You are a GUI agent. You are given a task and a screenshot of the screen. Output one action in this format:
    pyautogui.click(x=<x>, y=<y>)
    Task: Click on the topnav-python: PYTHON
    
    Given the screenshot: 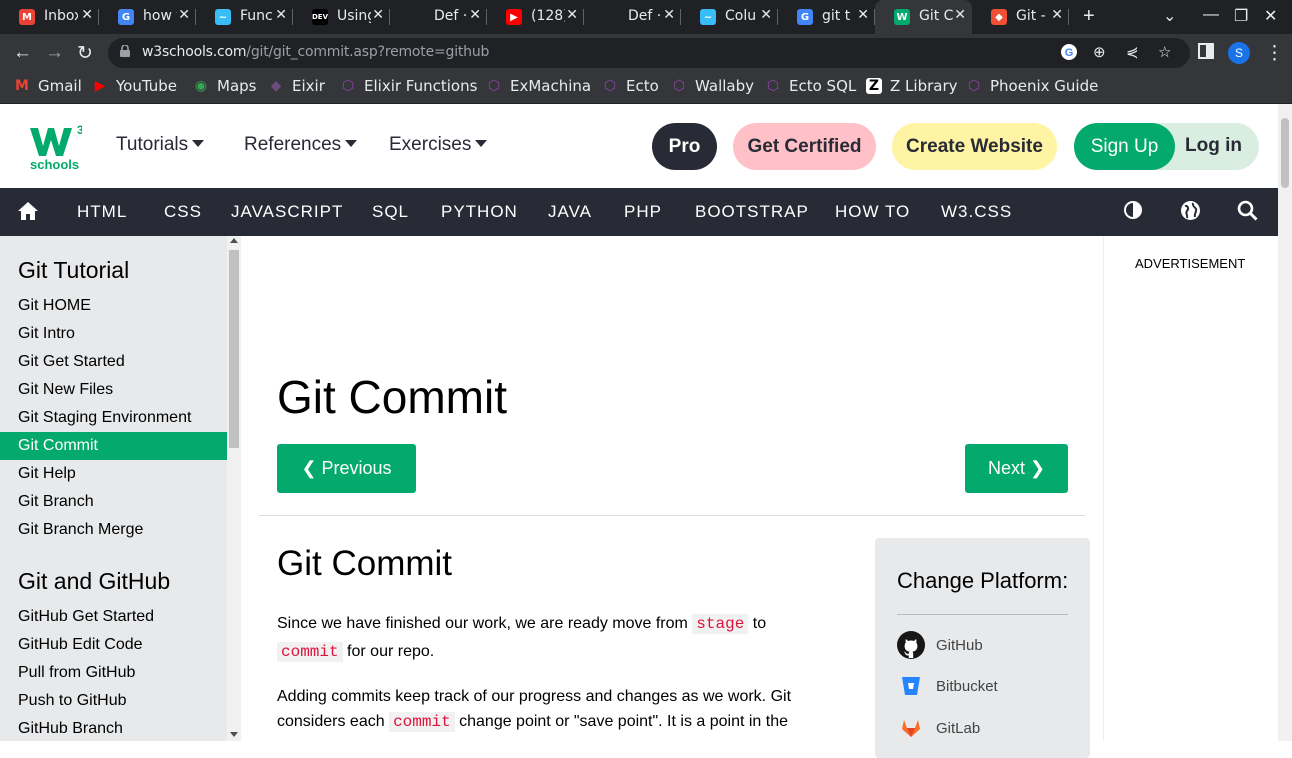 What is the action you would take?
    pyautogui.click(x=479, y=212)
    